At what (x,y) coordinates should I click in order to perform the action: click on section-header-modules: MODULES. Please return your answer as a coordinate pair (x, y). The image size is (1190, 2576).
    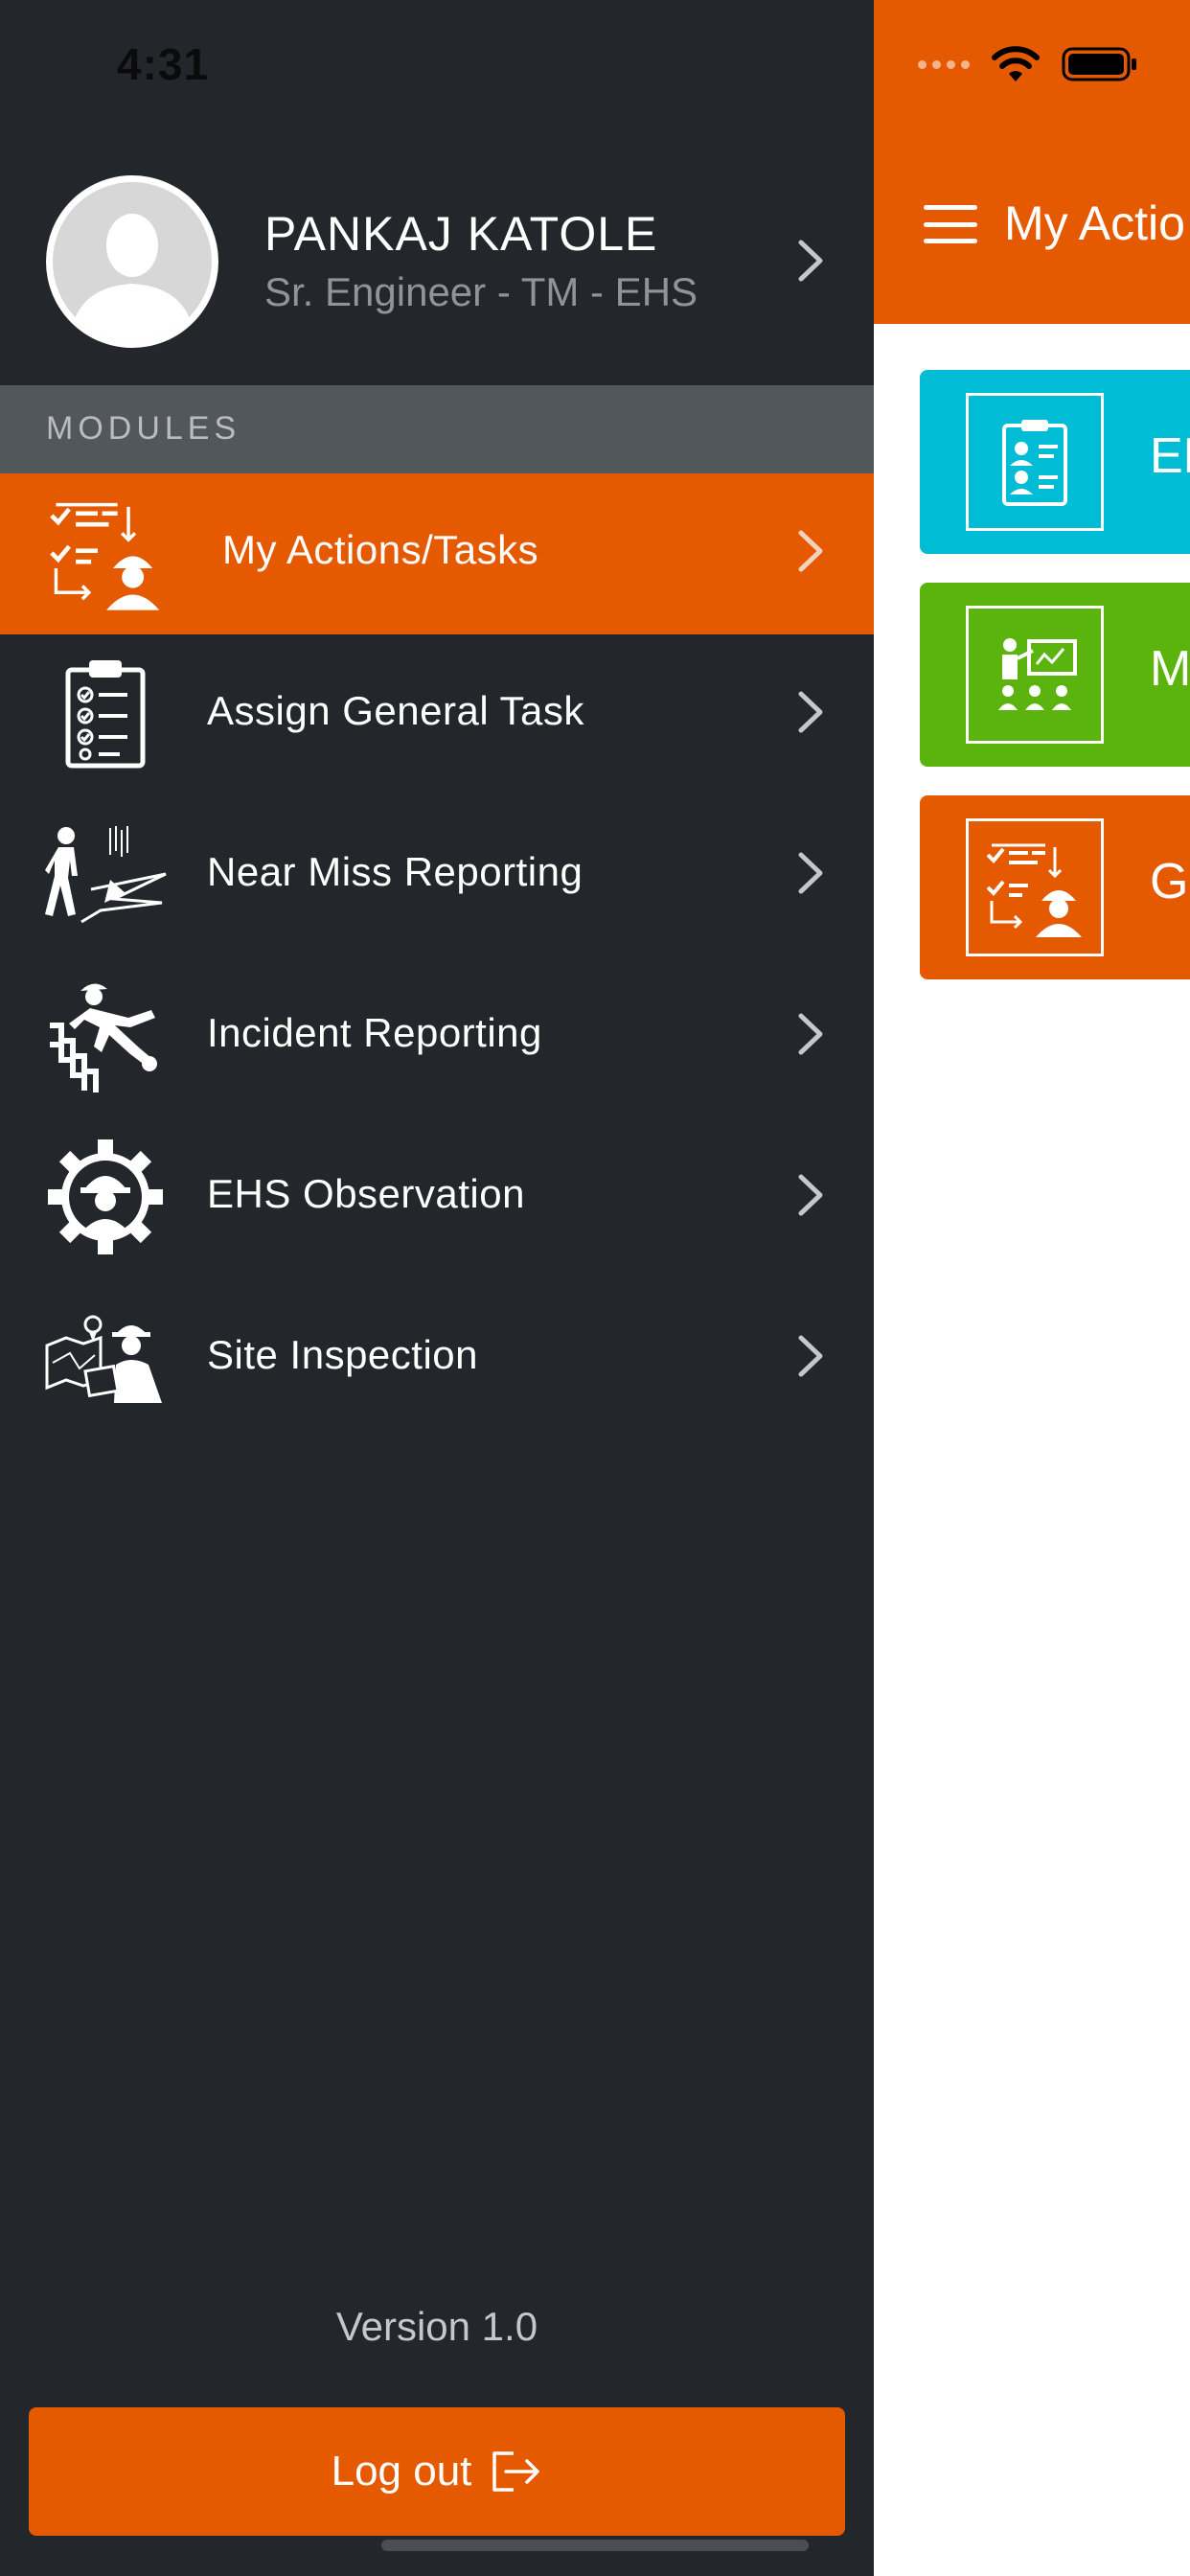
    Looking at the image, I should click on (437, 429).